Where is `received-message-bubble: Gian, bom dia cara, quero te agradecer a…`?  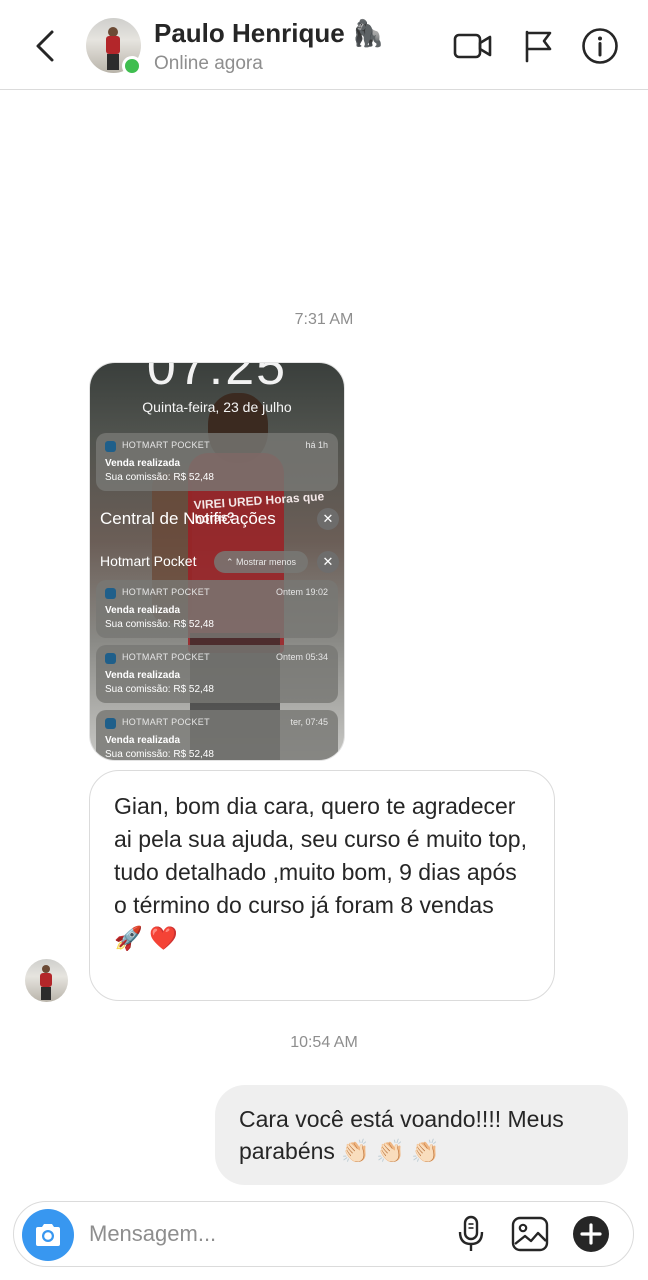 received-message-bubble: Gian, bom dia cara, quero te agradecer a… is located at coordinates (322, 885).